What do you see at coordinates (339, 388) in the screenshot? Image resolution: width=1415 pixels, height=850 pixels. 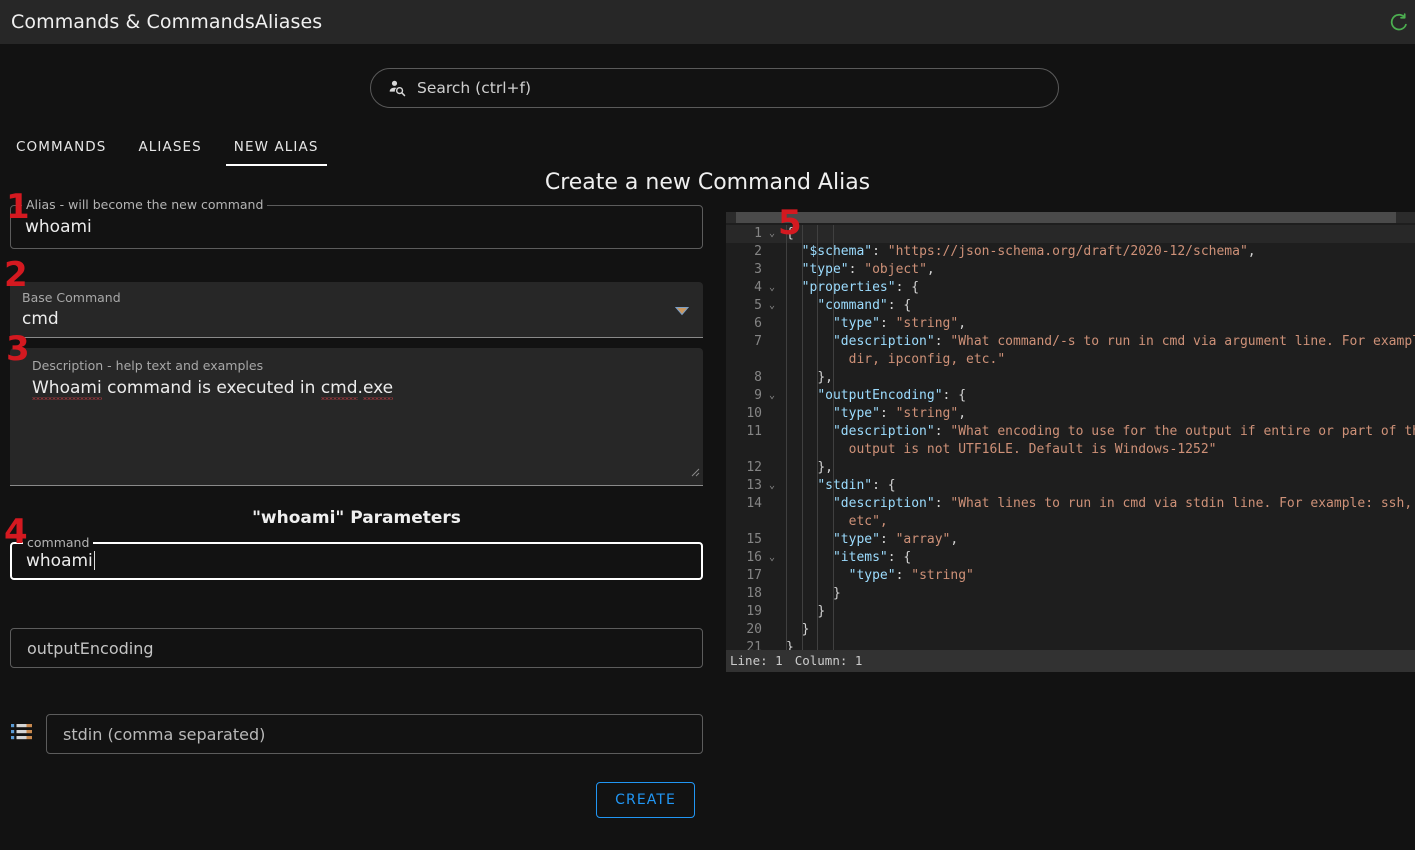 I see `description-word-2: cmd` at bounding box center [339, 388].